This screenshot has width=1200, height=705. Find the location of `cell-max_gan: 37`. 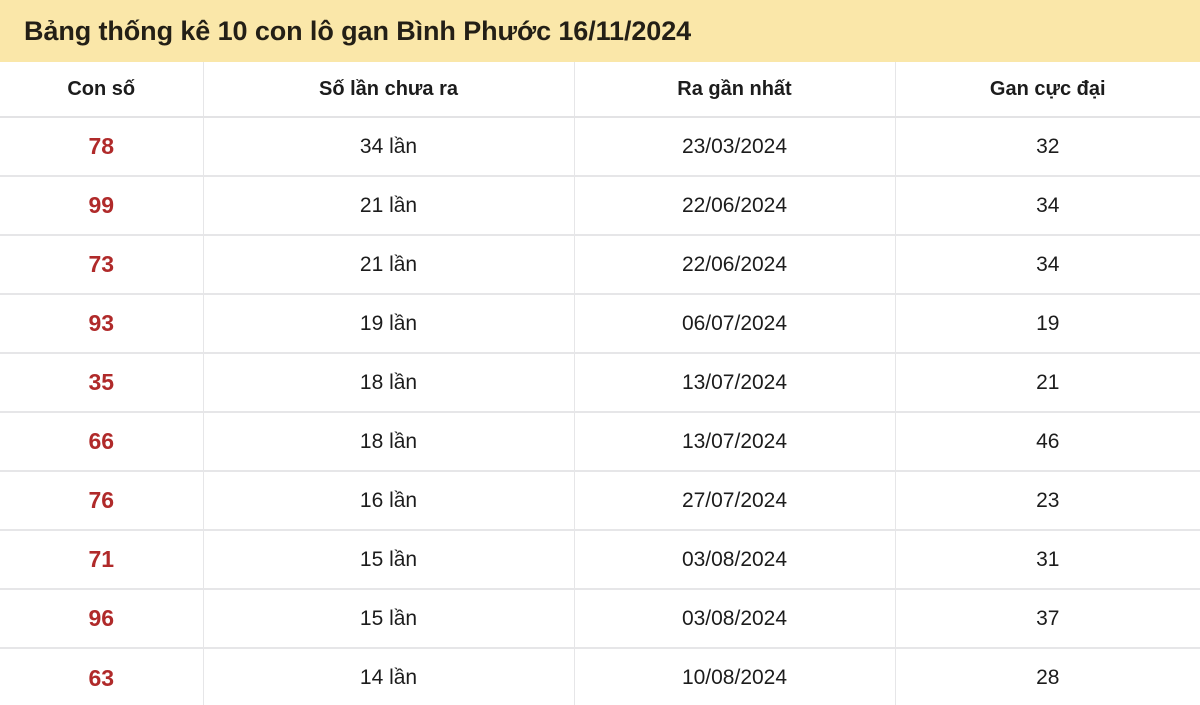

cell-max_gan: 37 is located at coordinates (1047, 619).